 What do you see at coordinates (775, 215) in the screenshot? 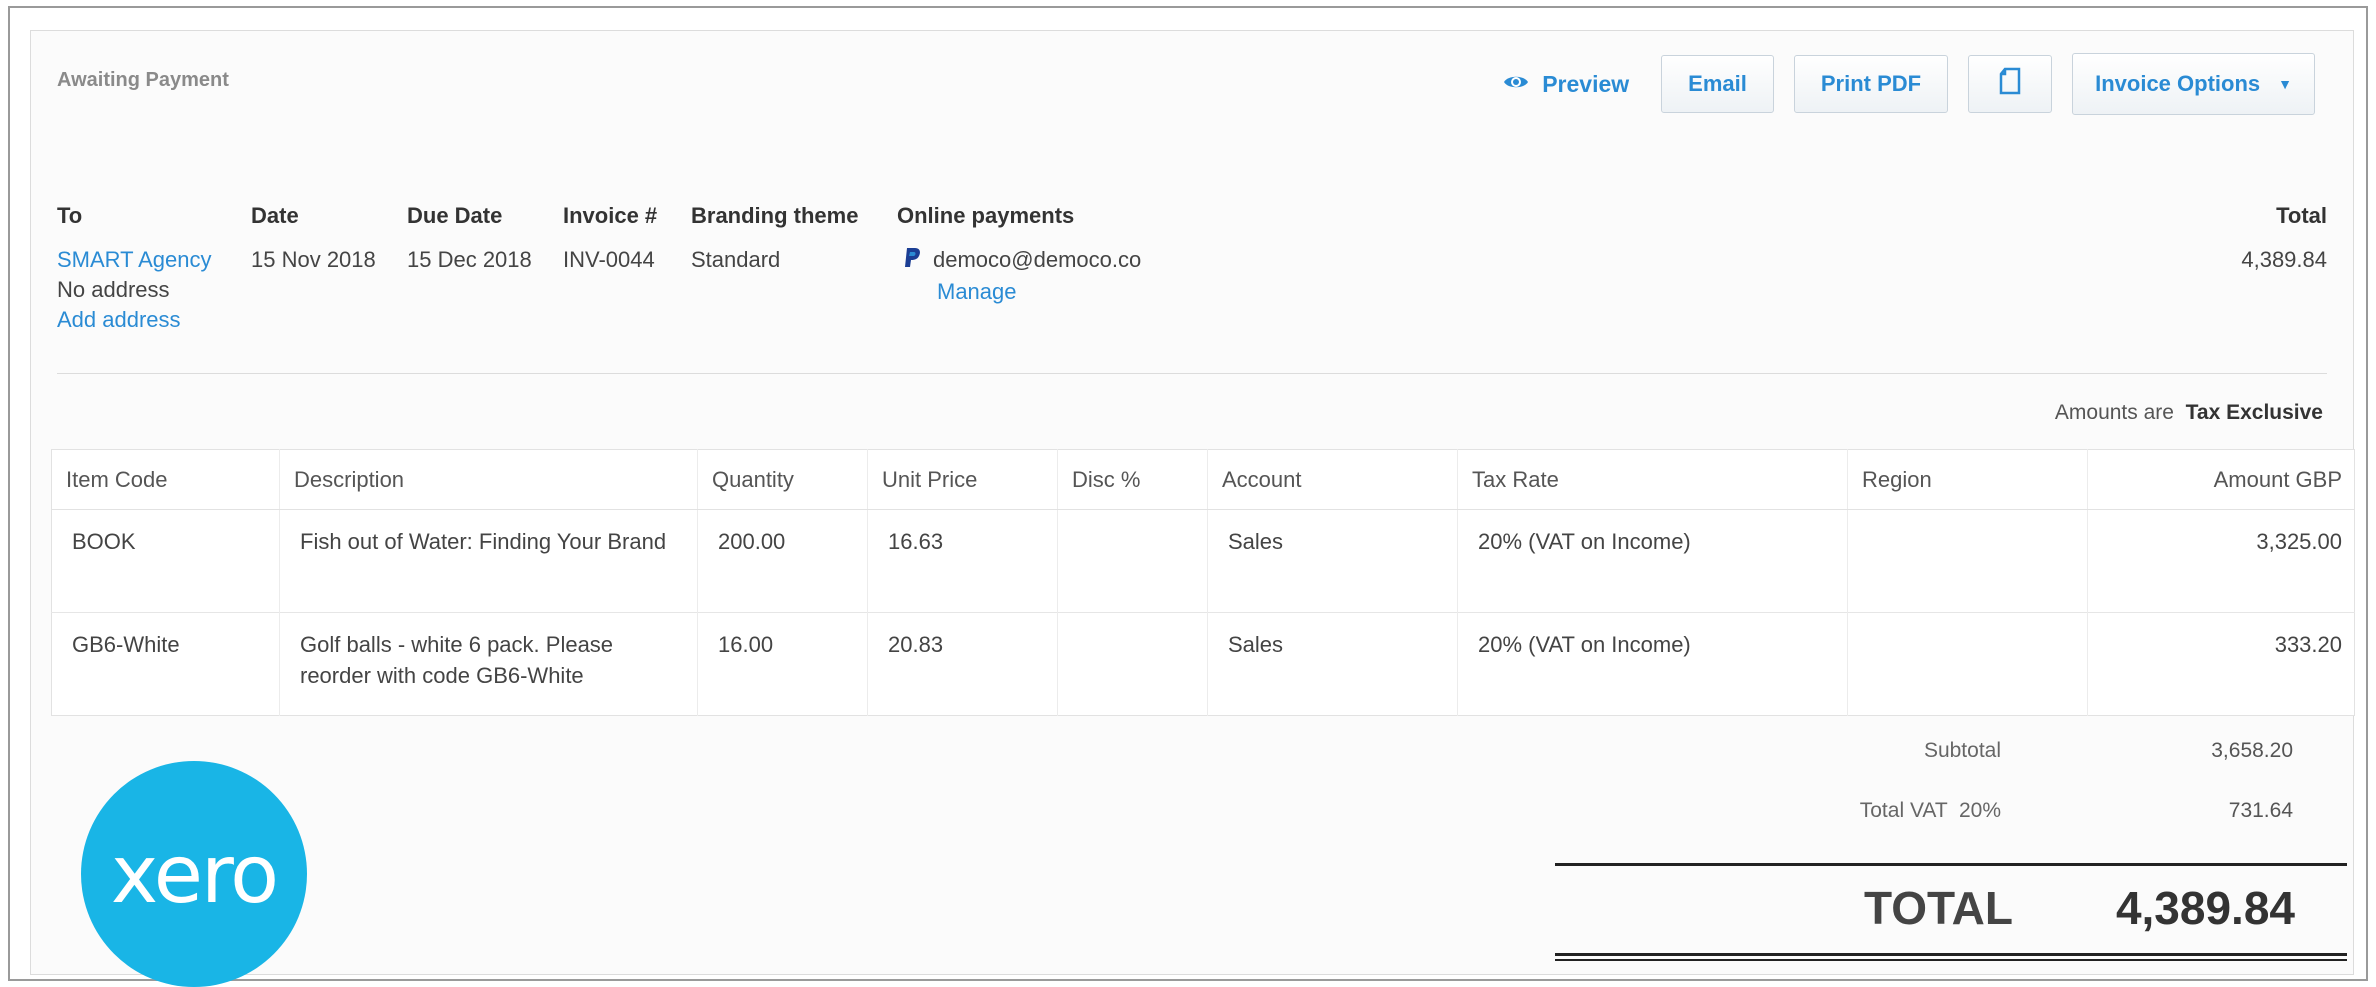
I see `branding-label: Branding theme` at bounding box center [775, 215].